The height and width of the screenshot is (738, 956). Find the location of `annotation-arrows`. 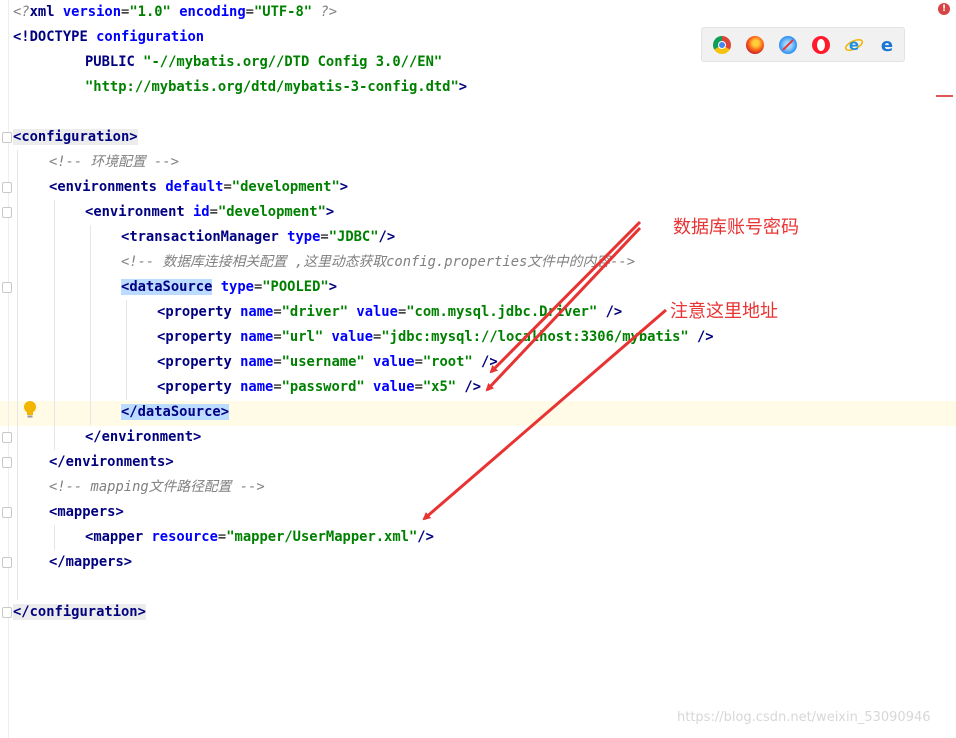

annotation-arrows is located at coordinates (544, 370).